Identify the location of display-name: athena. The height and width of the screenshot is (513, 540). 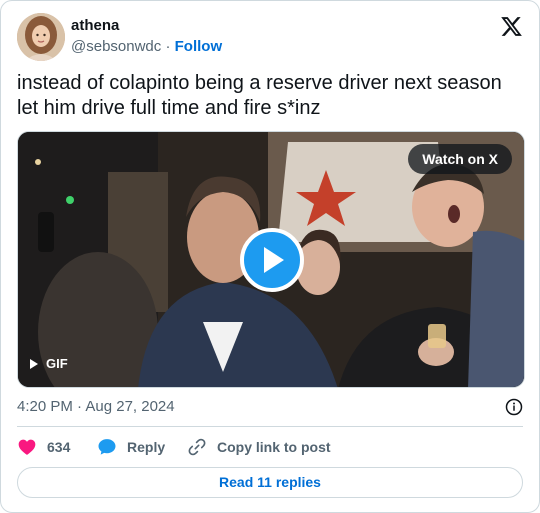
(146, 26).